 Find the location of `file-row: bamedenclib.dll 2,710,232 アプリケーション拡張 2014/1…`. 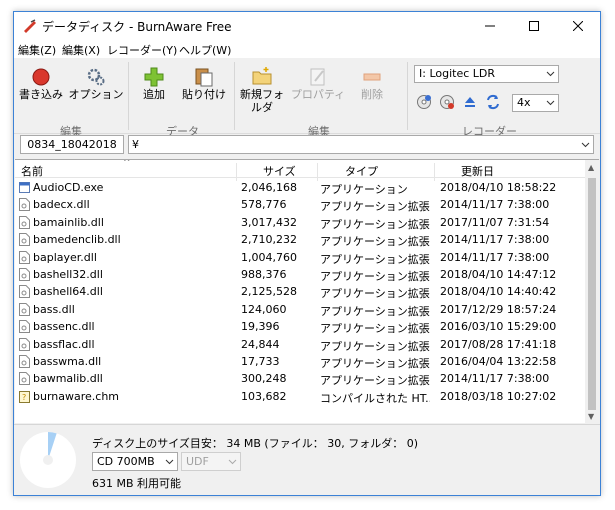

file-row: bamedenclib.dll 2,710,232 アプリケーション拡張 2014/1… is located at coordinates (300, 239).